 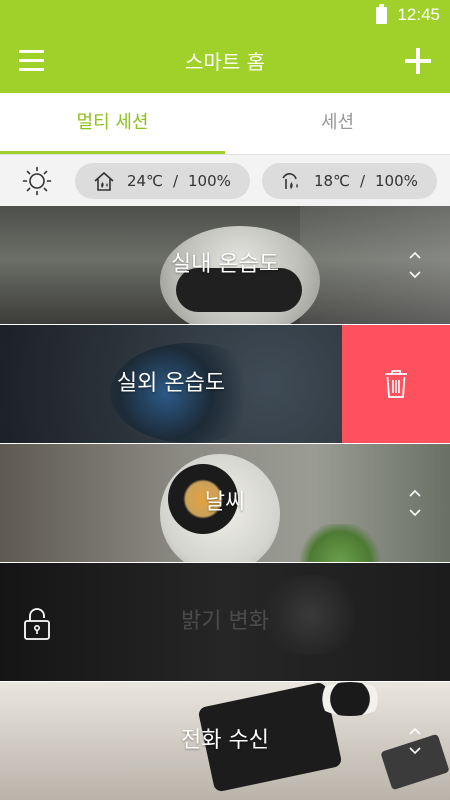 What do you see at coordinates (171, 383) in the screenshot?
I see `scene-label: 실외 온습도` at bounding box center [171, 383].